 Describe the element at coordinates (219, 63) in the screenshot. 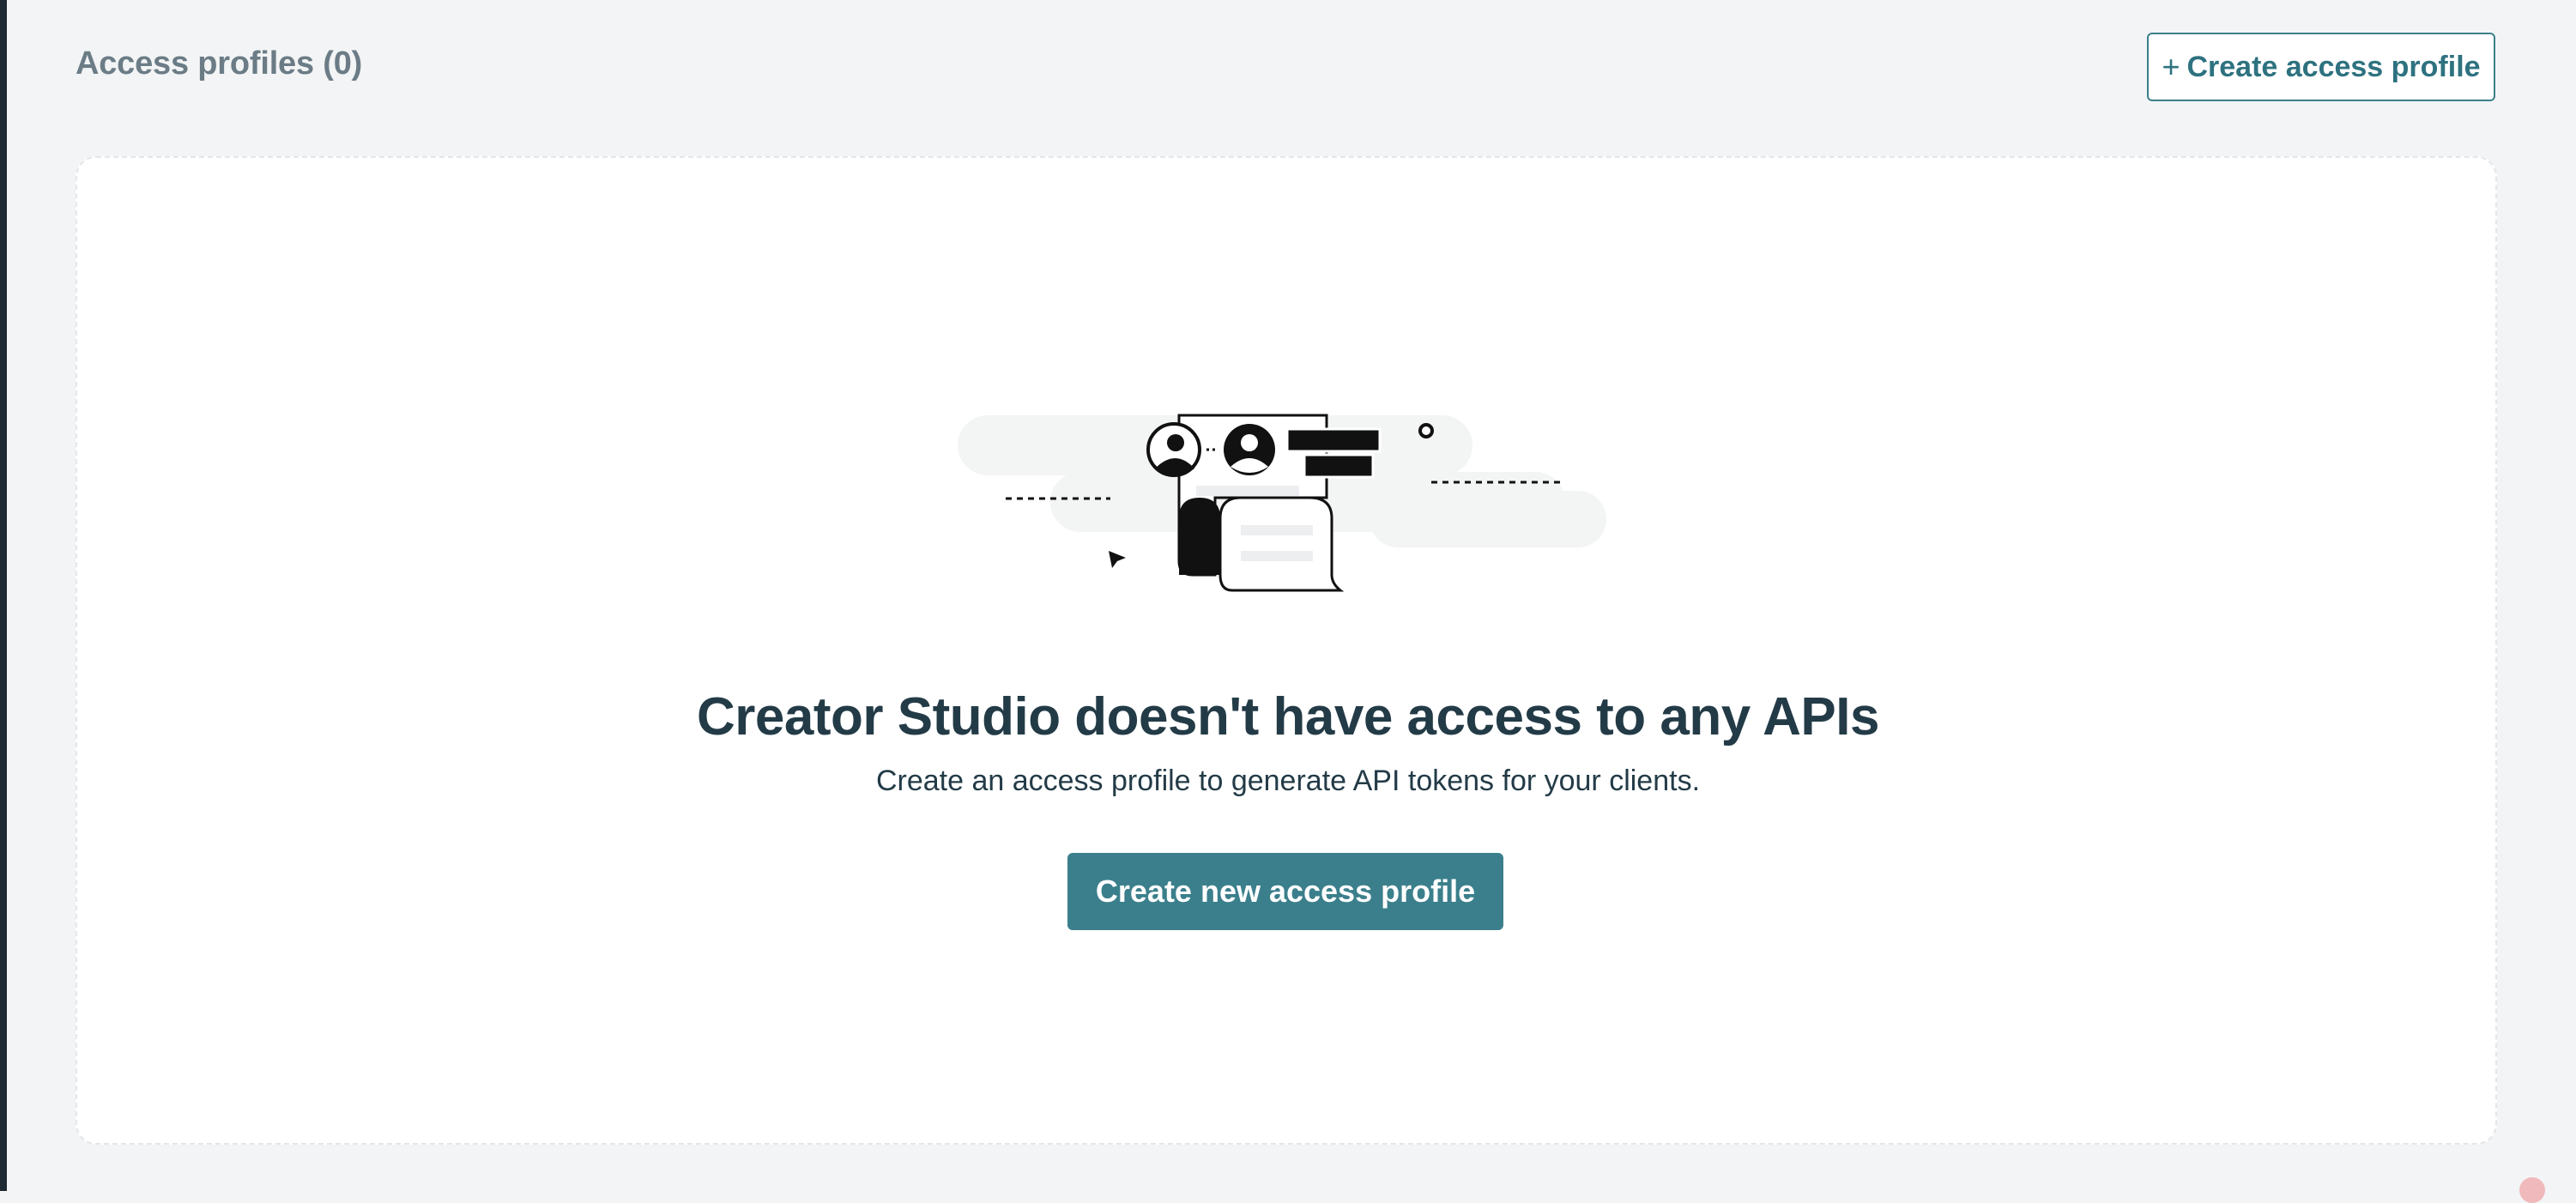

I see `page-title: Access profiles (0)` at that location.